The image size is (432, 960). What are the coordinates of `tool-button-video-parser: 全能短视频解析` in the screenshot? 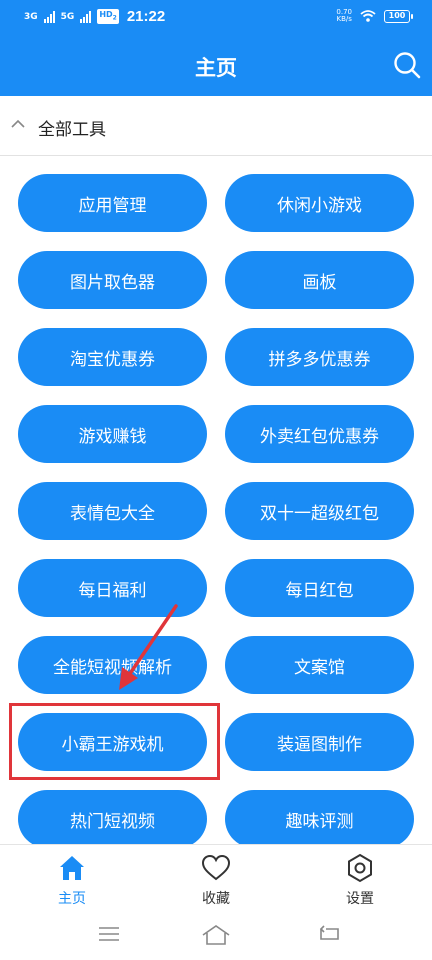 It's located at (112, 665).